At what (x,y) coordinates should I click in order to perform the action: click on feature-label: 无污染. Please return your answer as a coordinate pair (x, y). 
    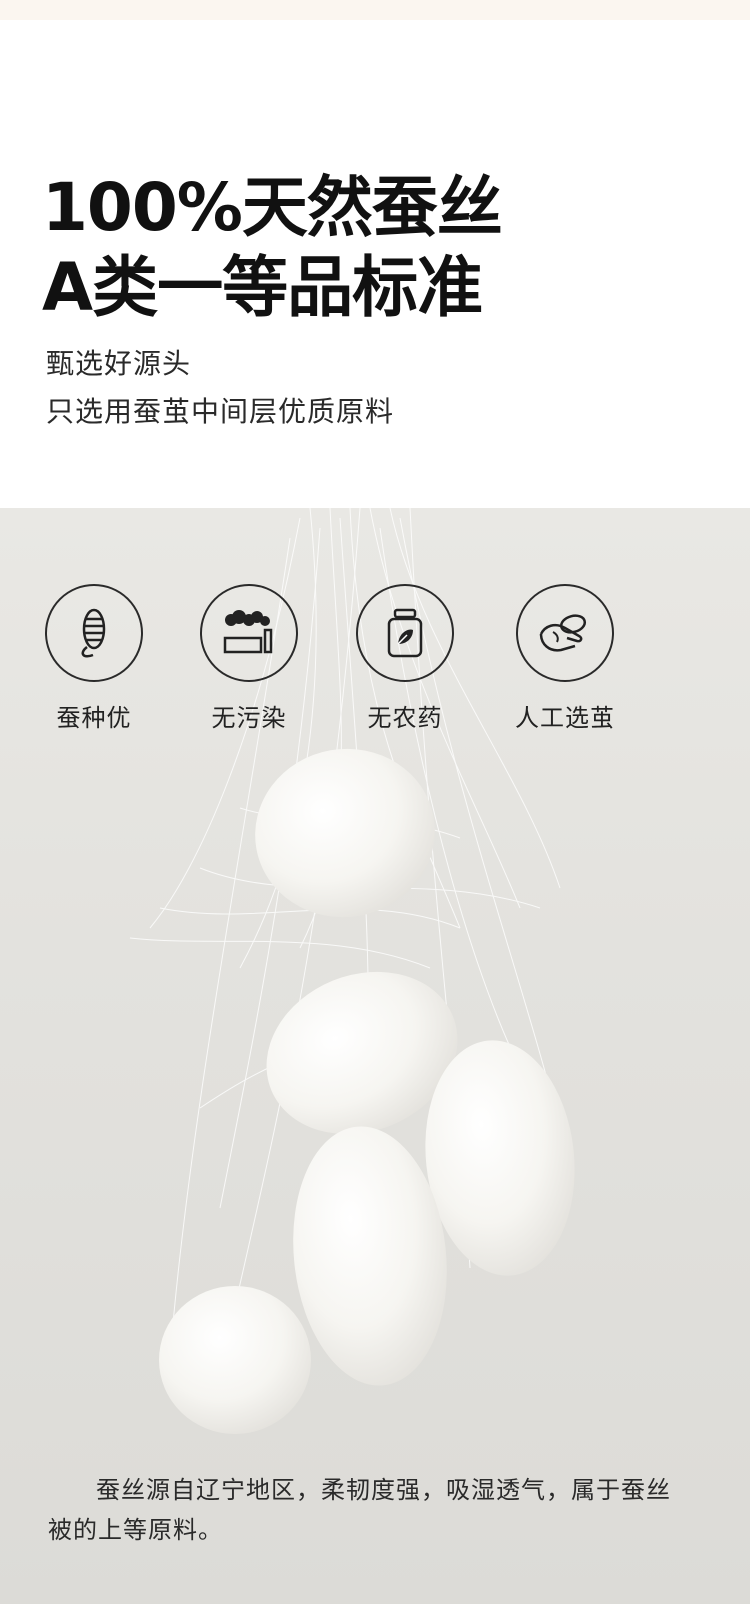
    Looking at the image, I should click on (249, 718).